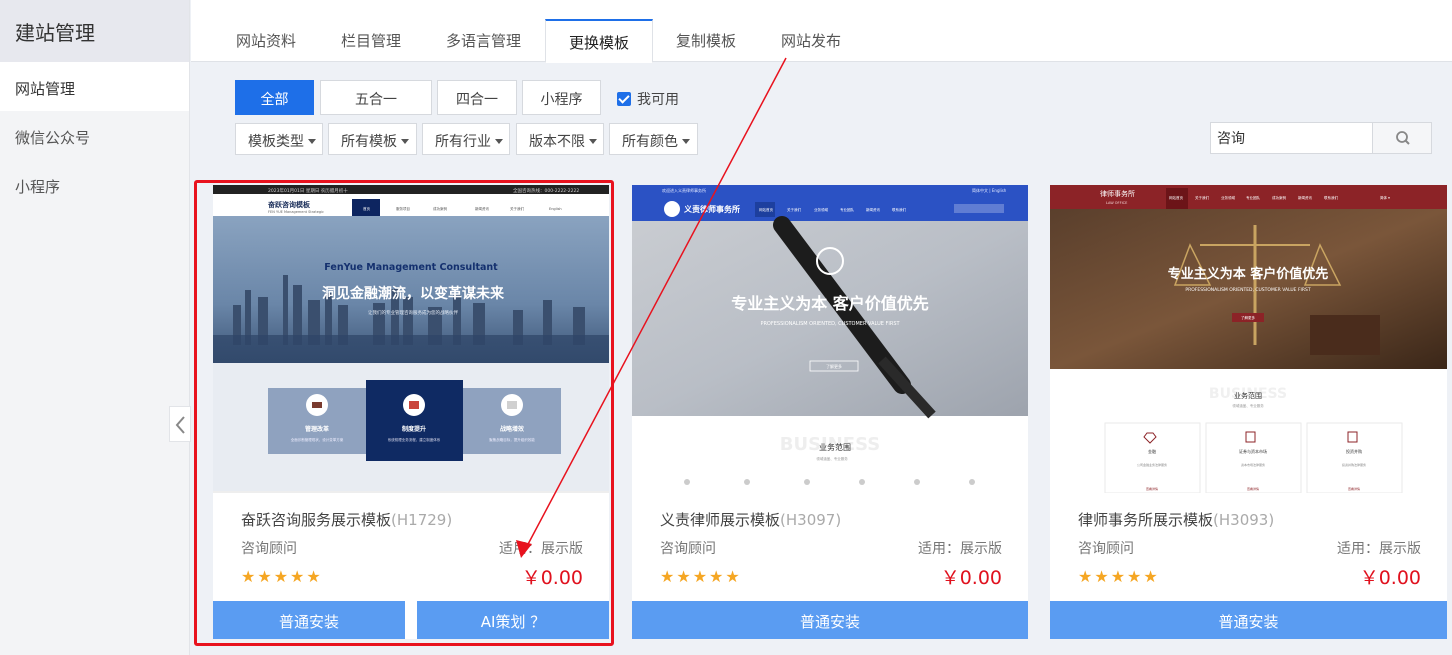 Image resolution: width=1452 pixels, height=655 pixels. Describe the element at coordinates (317, 429) in the screenshot. I see `thumb-box-title: 管理改革` at that location.